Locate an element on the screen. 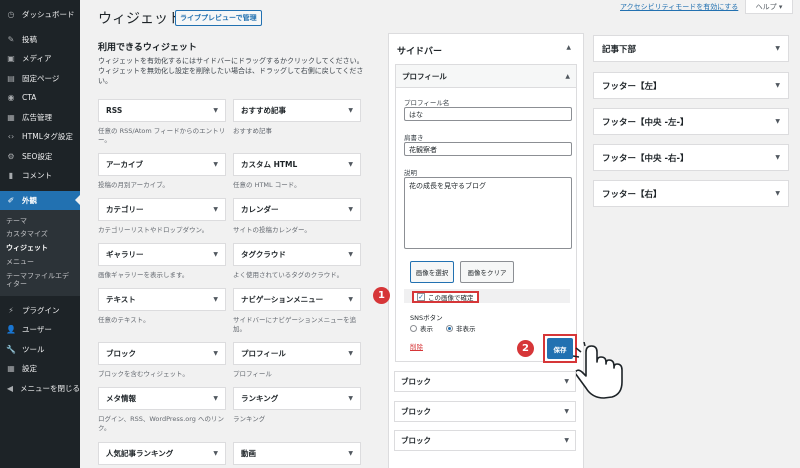  menu-item-dashboard: ◷ ダッシュボード is located at coordinates (40, 15).